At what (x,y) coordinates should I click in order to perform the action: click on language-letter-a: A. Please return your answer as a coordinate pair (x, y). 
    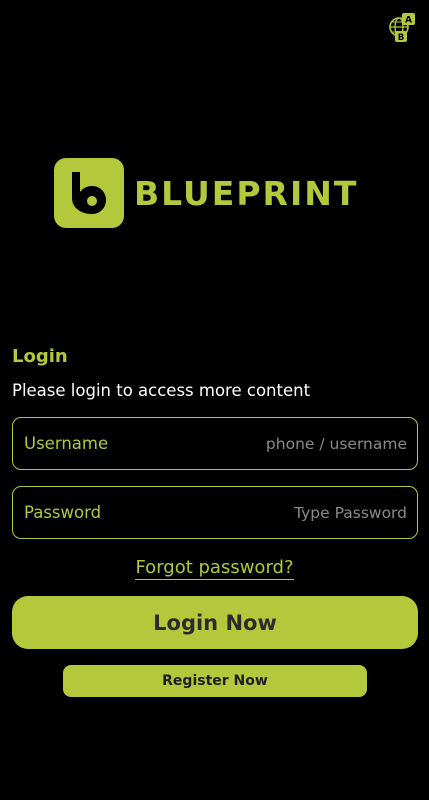
    Looking at the image, I should click on (408, 21).